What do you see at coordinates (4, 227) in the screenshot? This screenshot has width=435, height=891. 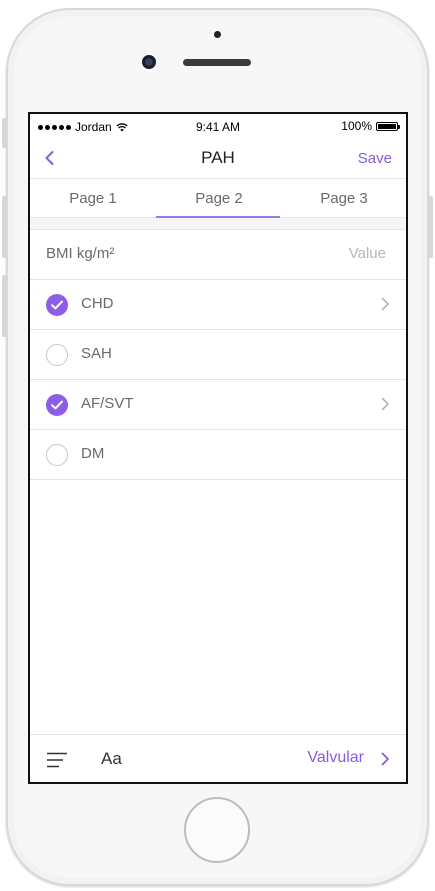 I see `volume-up-button` at bounding box center [4, 227].